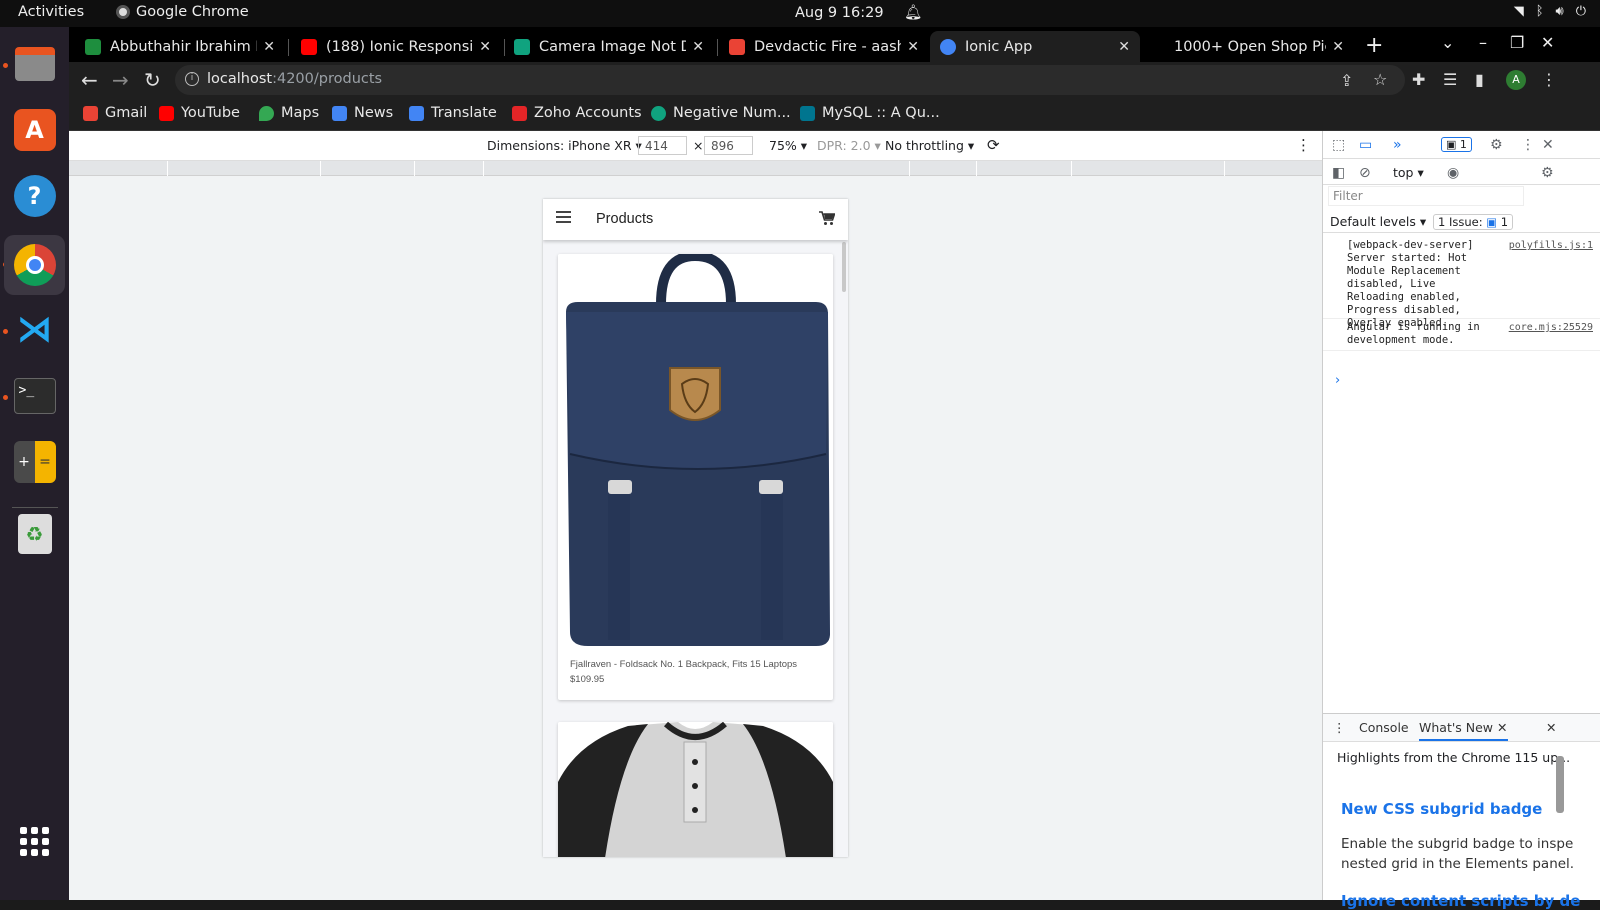 Image resolution: width=1600 pixels, height=910 pixels. I want to click on log-levels-select: Default levels ▾, so click(1378, 221).